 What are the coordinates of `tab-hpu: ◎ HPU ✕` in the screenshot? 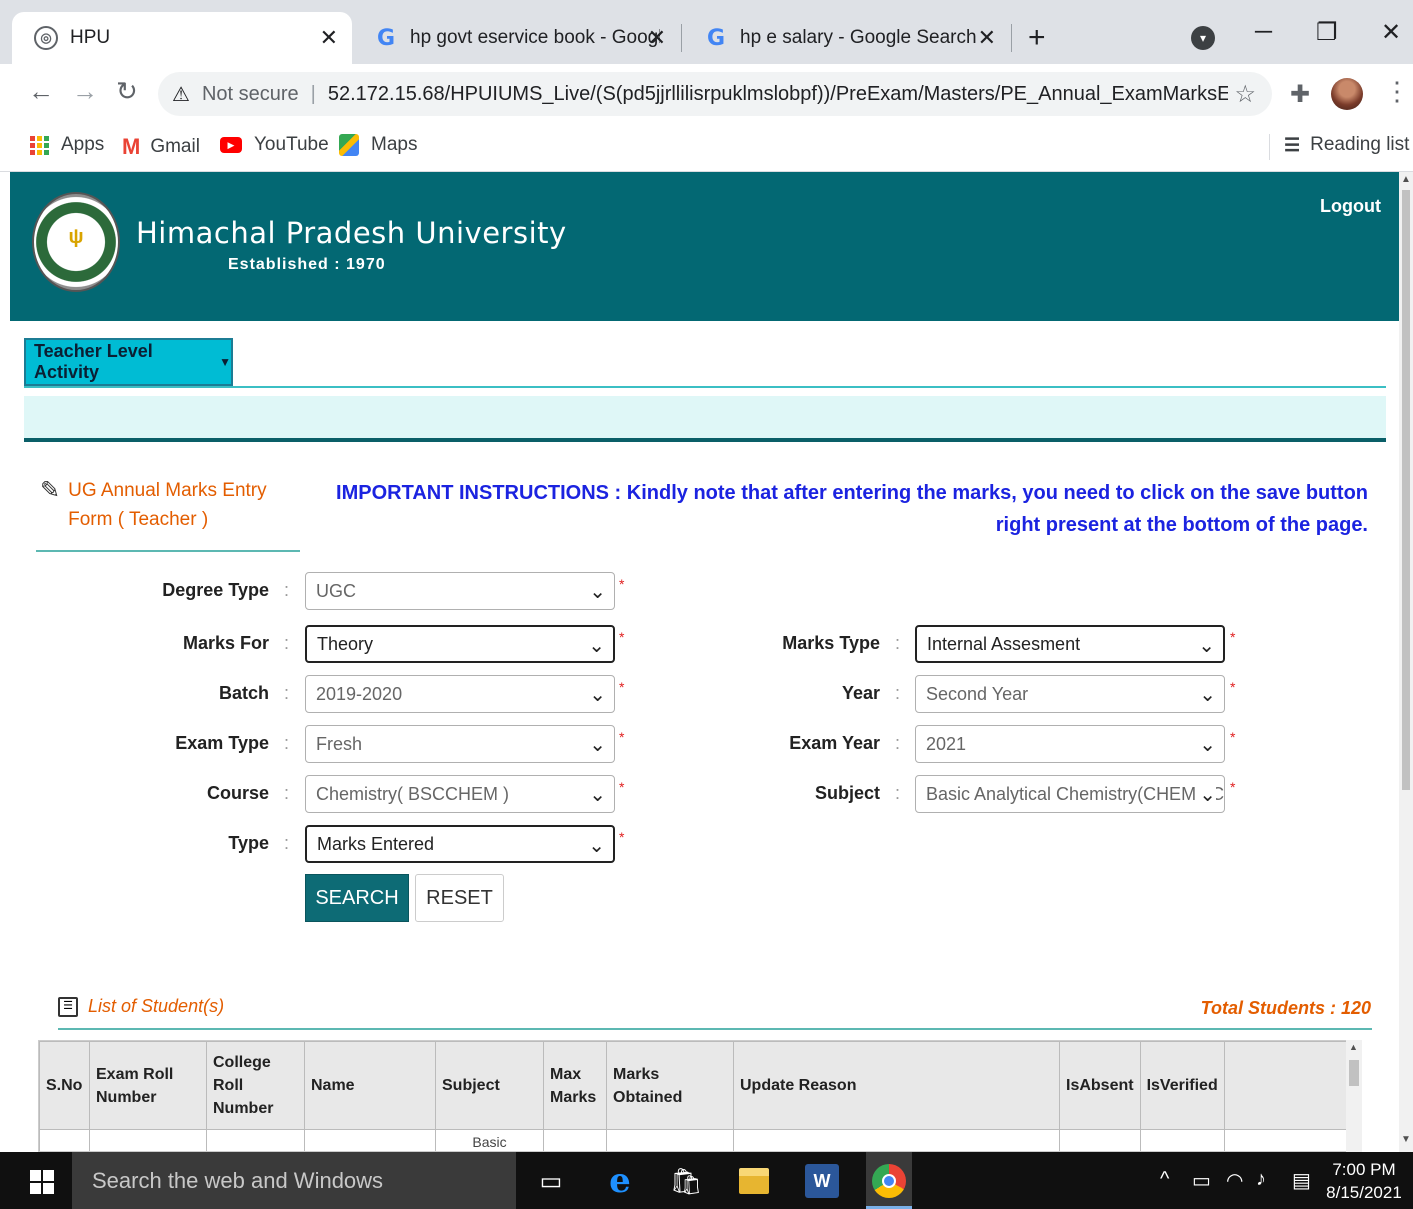 It's located at (182, 38).